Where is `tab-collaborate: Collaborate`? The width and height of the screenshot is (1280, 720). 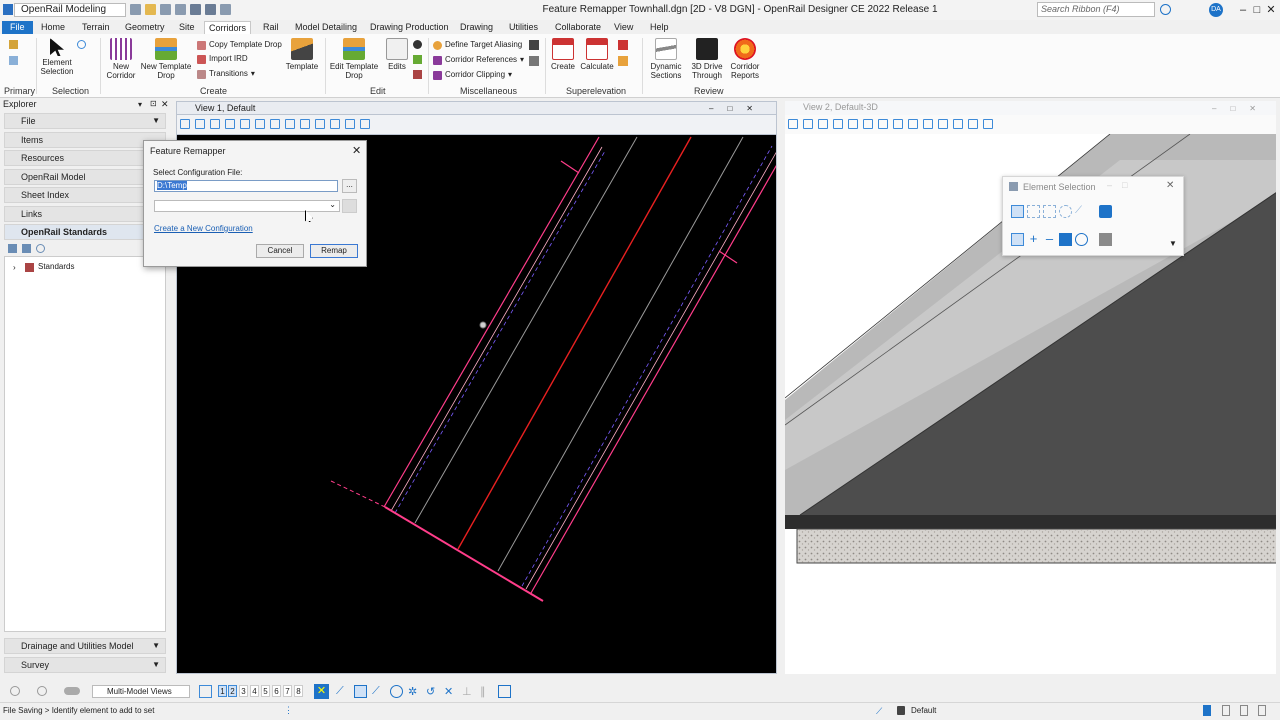 tab-collaborate: Collaborate is located at coordinates (578, 27).